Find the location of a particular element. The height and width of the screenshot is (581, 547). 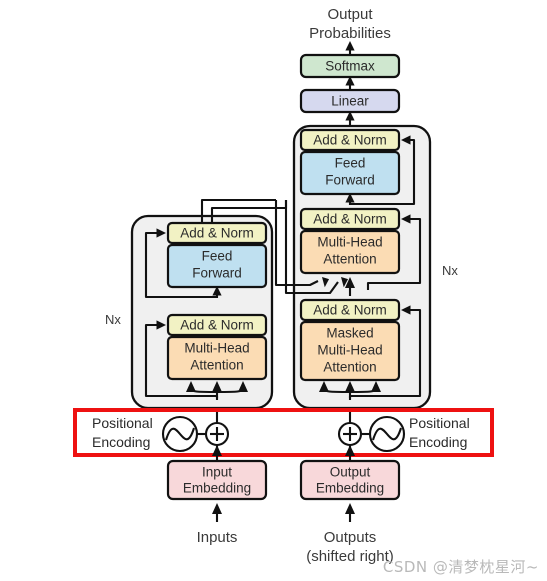

encoder-mha-line2: Attention is located at coordinates (216, 365).